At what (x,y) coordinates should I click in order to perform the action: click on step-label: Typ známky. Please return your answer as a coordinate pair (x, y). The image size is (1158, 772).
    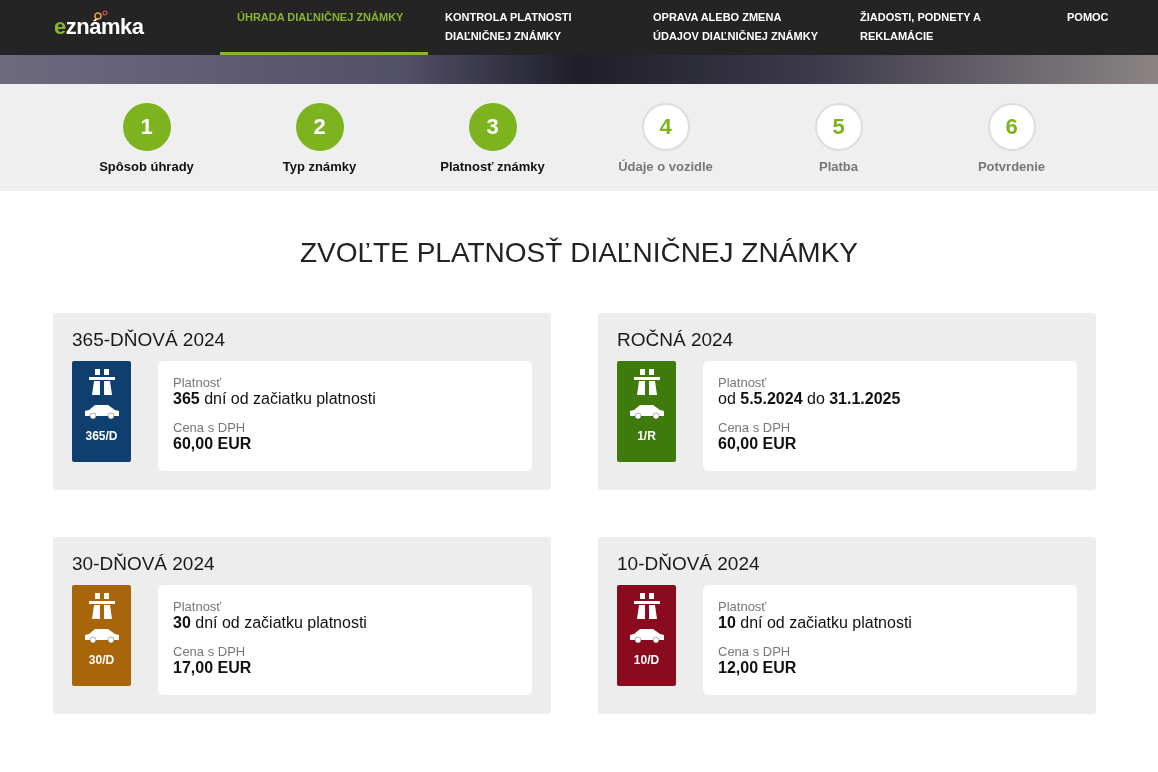
    Looking at the image, I should click on (319, 166).